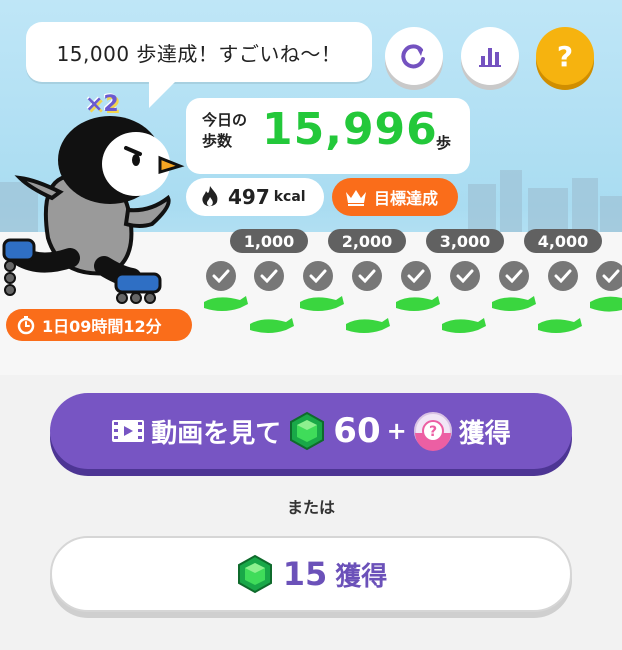 The width and height of the screenshot is (622, 650). I want to click on footprints-trail, so click(413, 314).